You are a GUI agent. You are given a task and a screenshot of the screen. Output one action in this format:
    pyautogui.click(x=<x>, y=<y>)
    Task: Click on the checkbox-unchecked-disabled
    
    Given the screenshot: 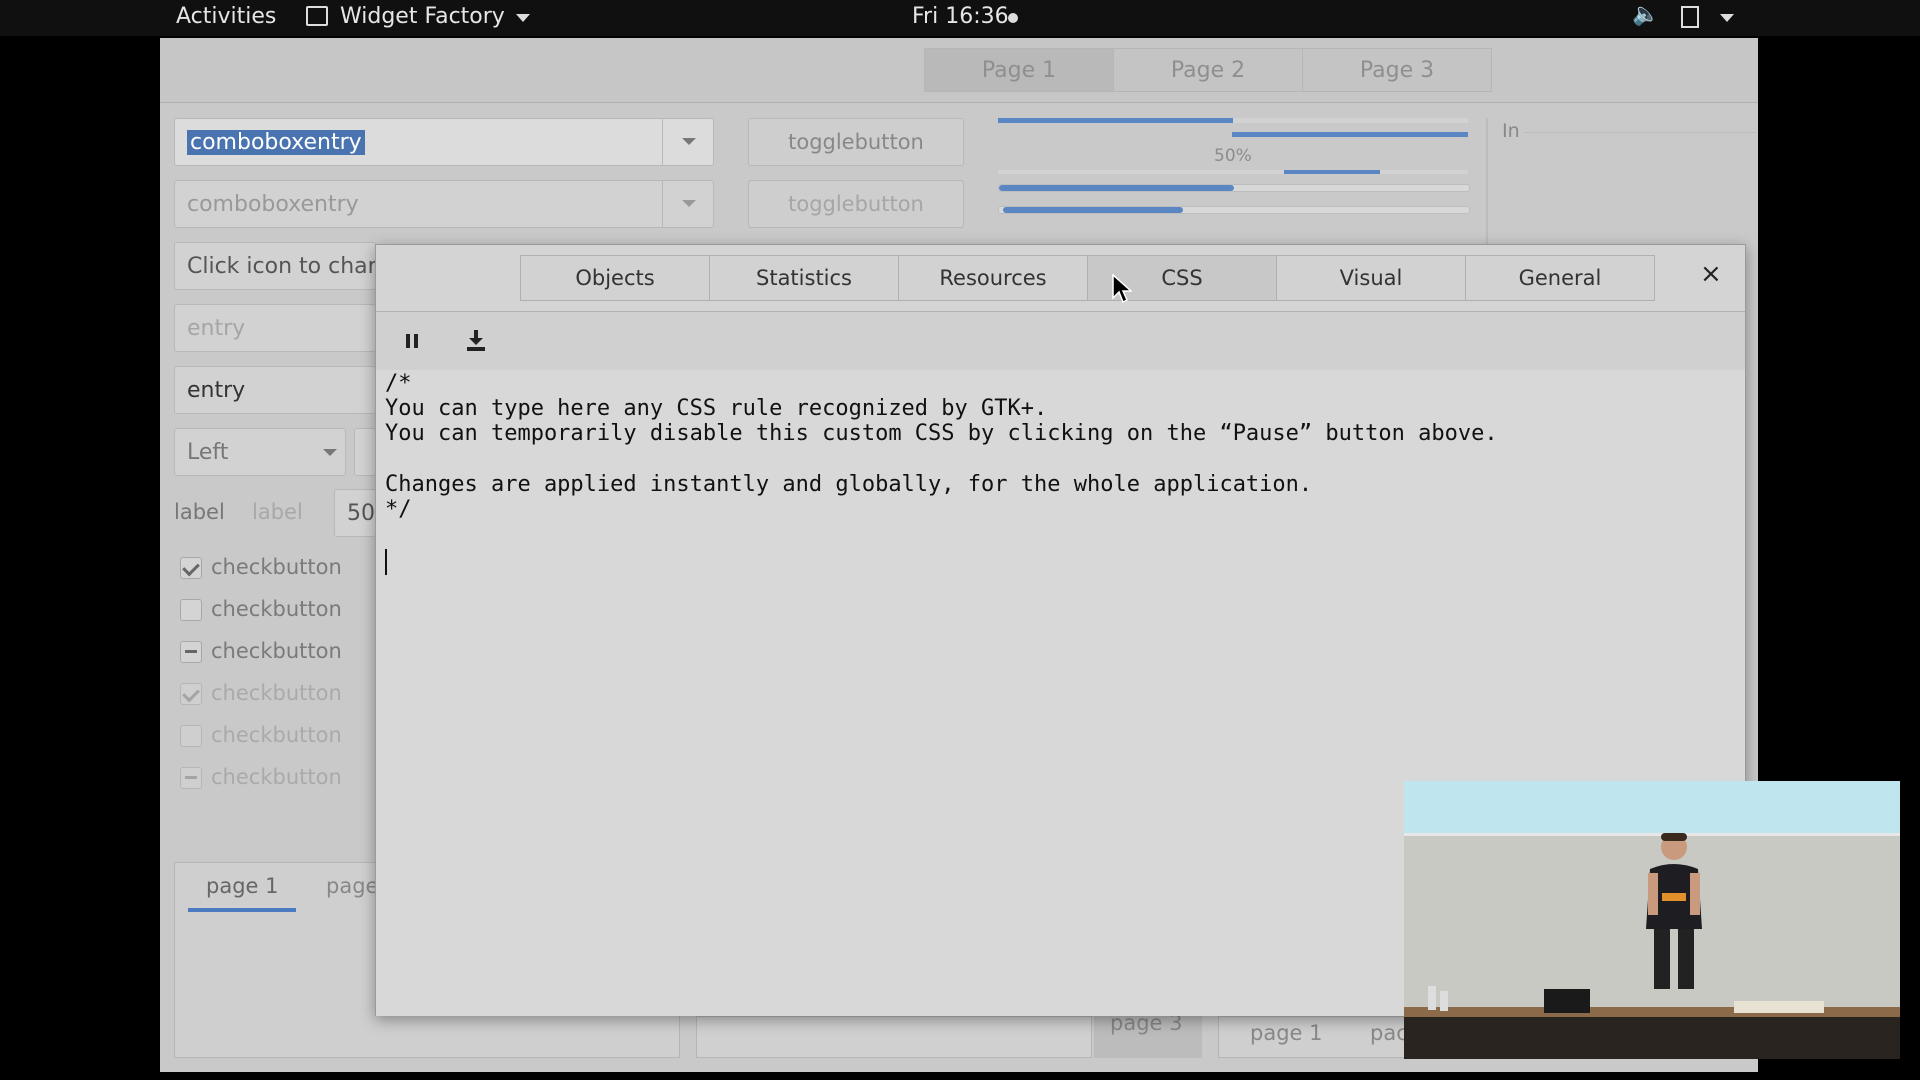 What is the action you would take?
    pyautogui.click(x=191, y=736)
    